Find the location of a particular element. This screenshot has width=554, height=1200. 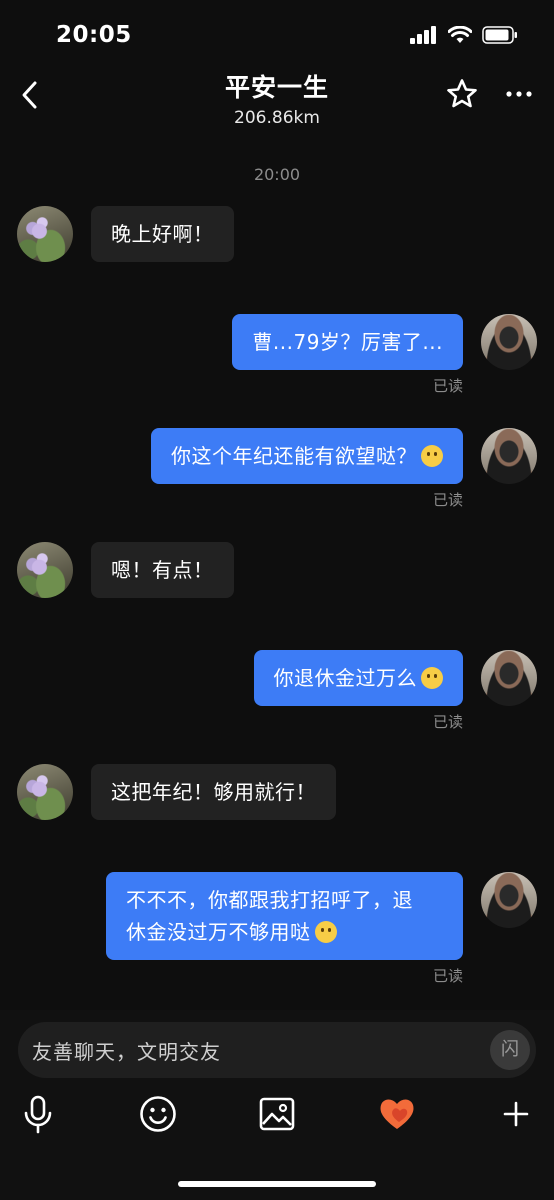

message-bubble-outgoing: 不不不，你都跟我打招呼了，退 休金没过万不够用哒 is located at coordinates (284, 916).